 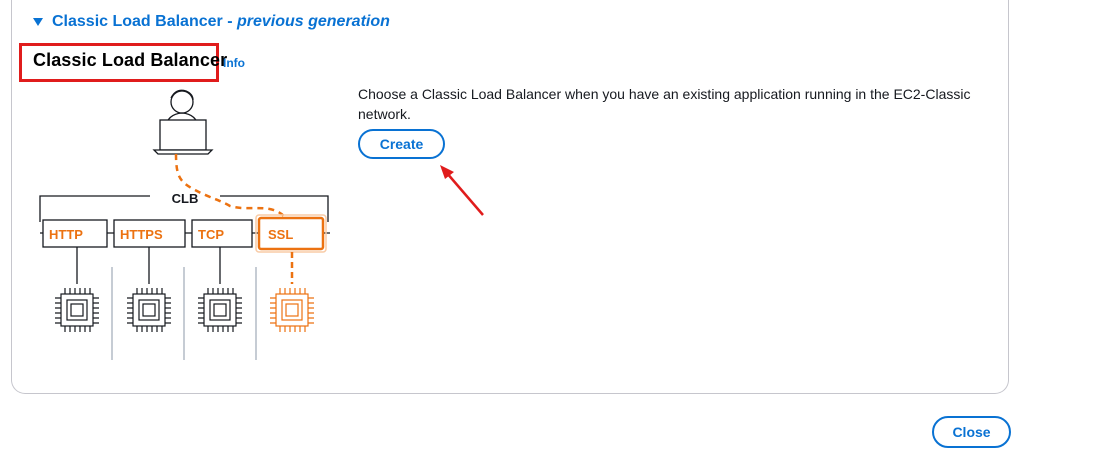 I want to click on listener-label-http: HTTP, so click(x=66, y=234).